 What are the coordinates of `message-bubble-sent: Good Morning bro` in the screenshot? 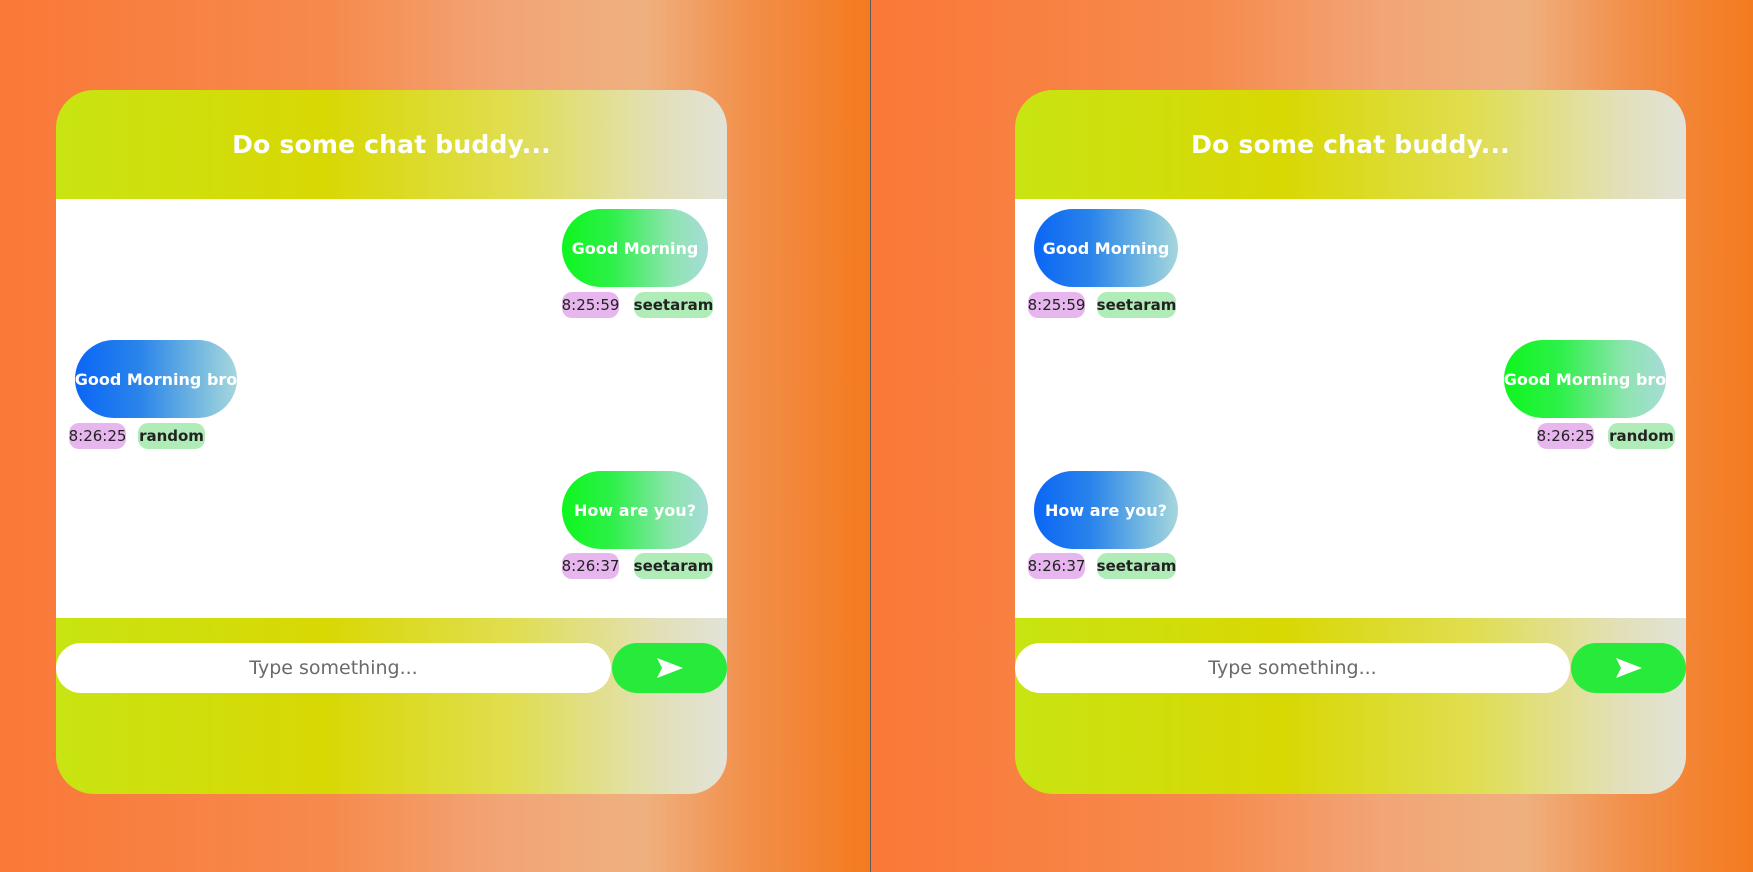 It's located at (1585, 379).